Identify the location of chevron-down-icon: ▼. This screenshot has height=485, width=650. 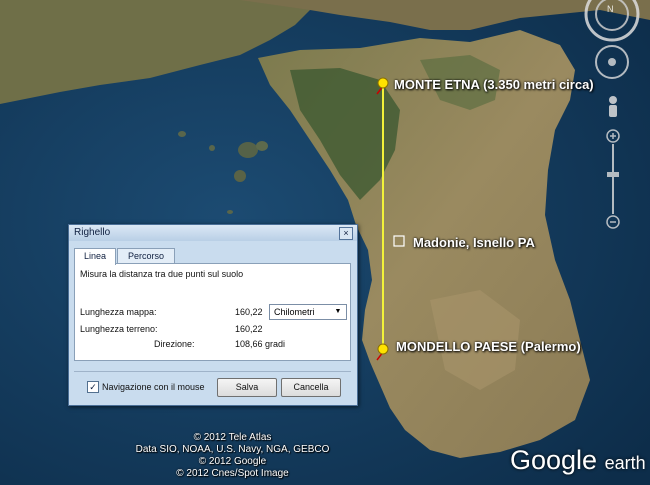
(338, 311).